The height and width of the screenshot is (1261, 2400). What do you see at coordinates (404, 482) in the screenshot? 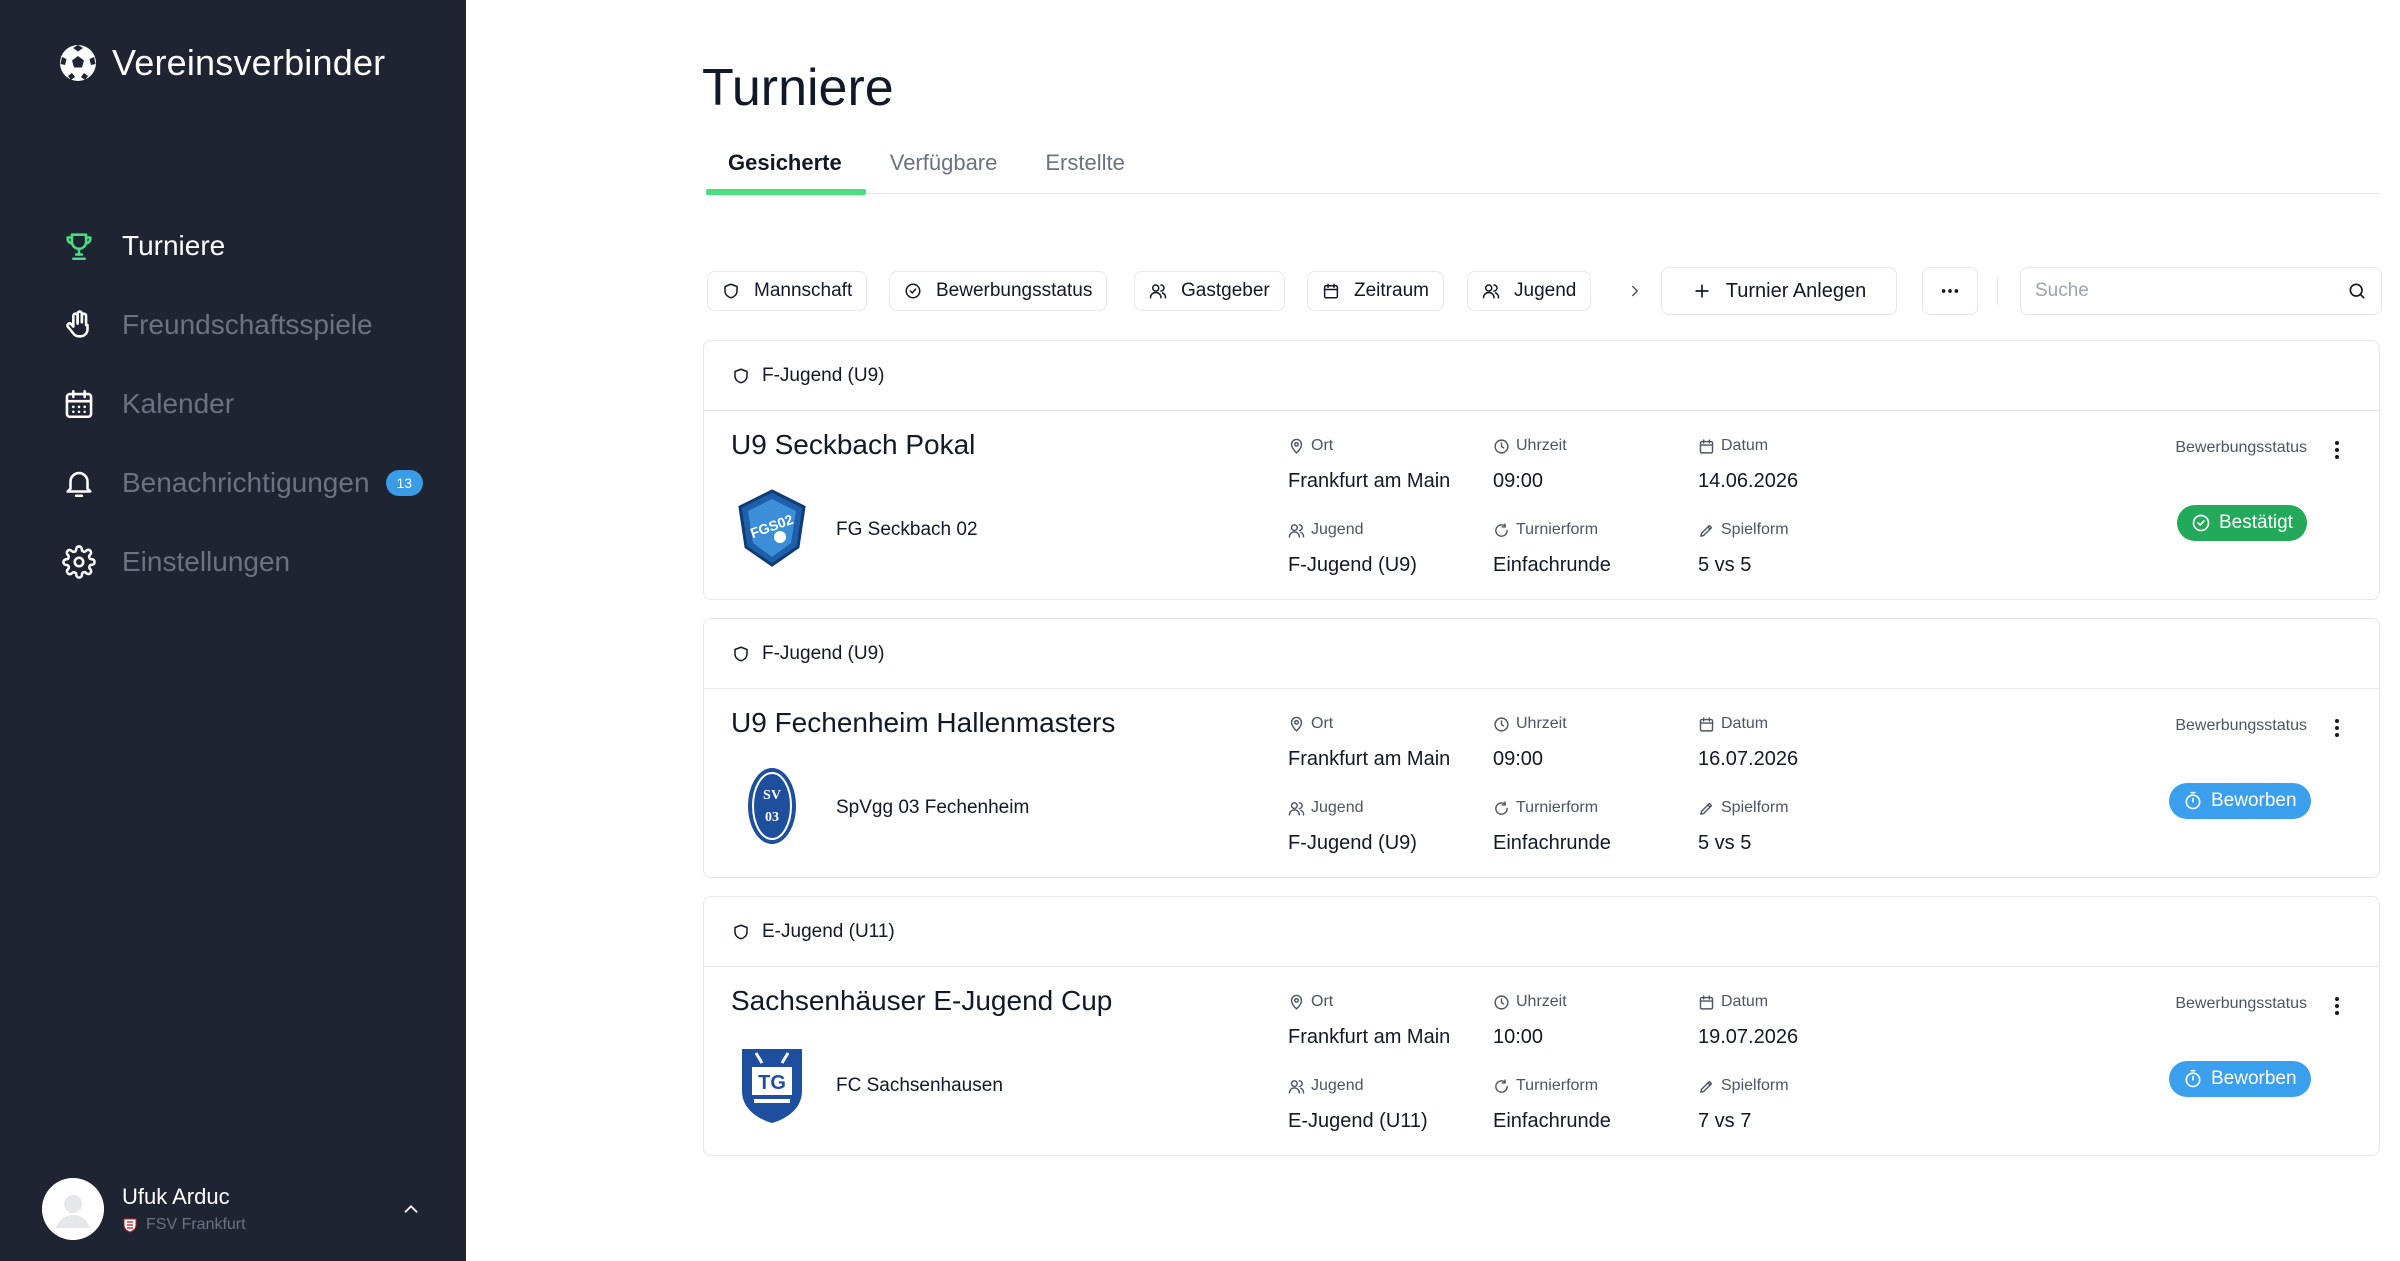
I see `notification-count-badge: 13` at bounding box center [404, 482].